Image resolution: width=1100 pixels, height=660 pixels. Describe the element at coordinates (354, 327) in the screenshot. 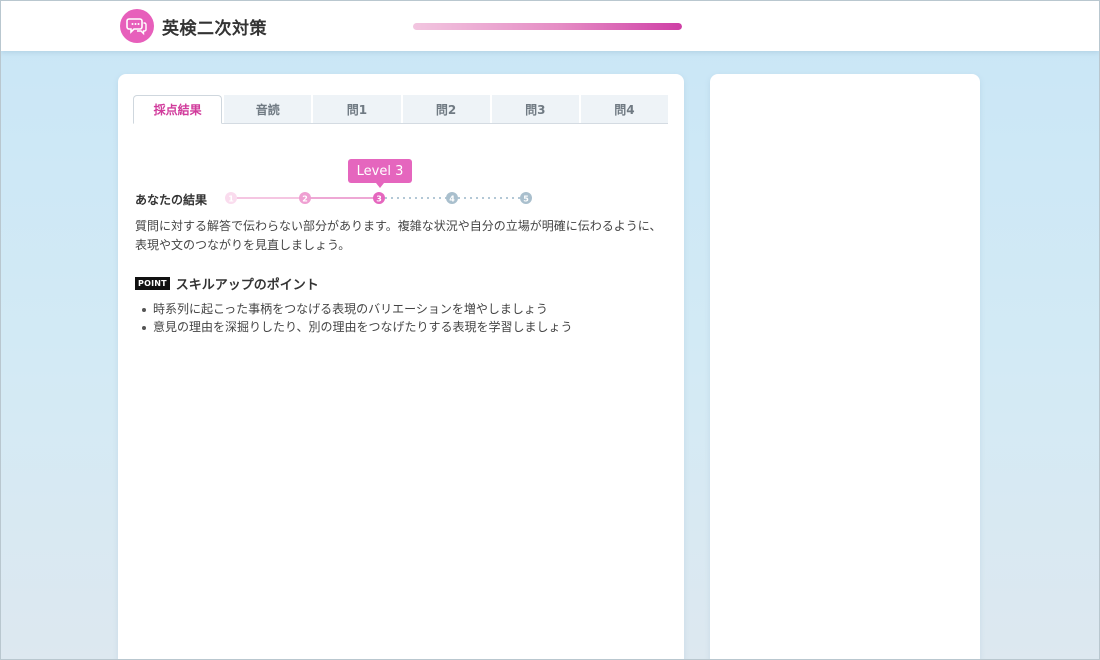

I see `list-item: 意見の理由を深掘りしたり、別の理由をつなげたりする表現を学習しましょう` at that location.